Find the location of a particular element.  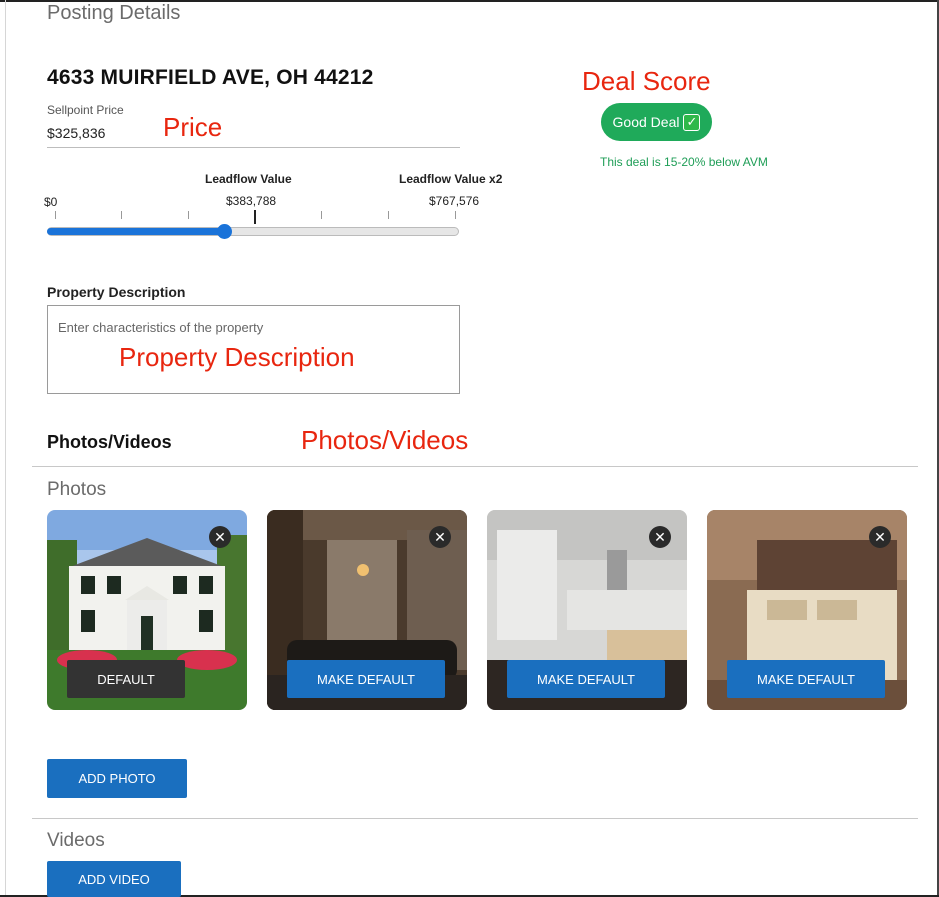

deal-score-label: Good Deal is located at coordinates (646, 122).